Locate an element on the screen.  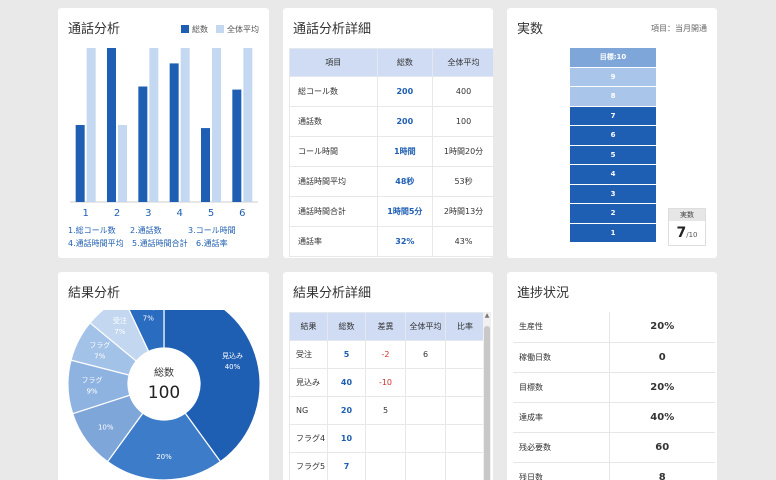
count-box-label: 実数 is located at coordinates (687, 215).